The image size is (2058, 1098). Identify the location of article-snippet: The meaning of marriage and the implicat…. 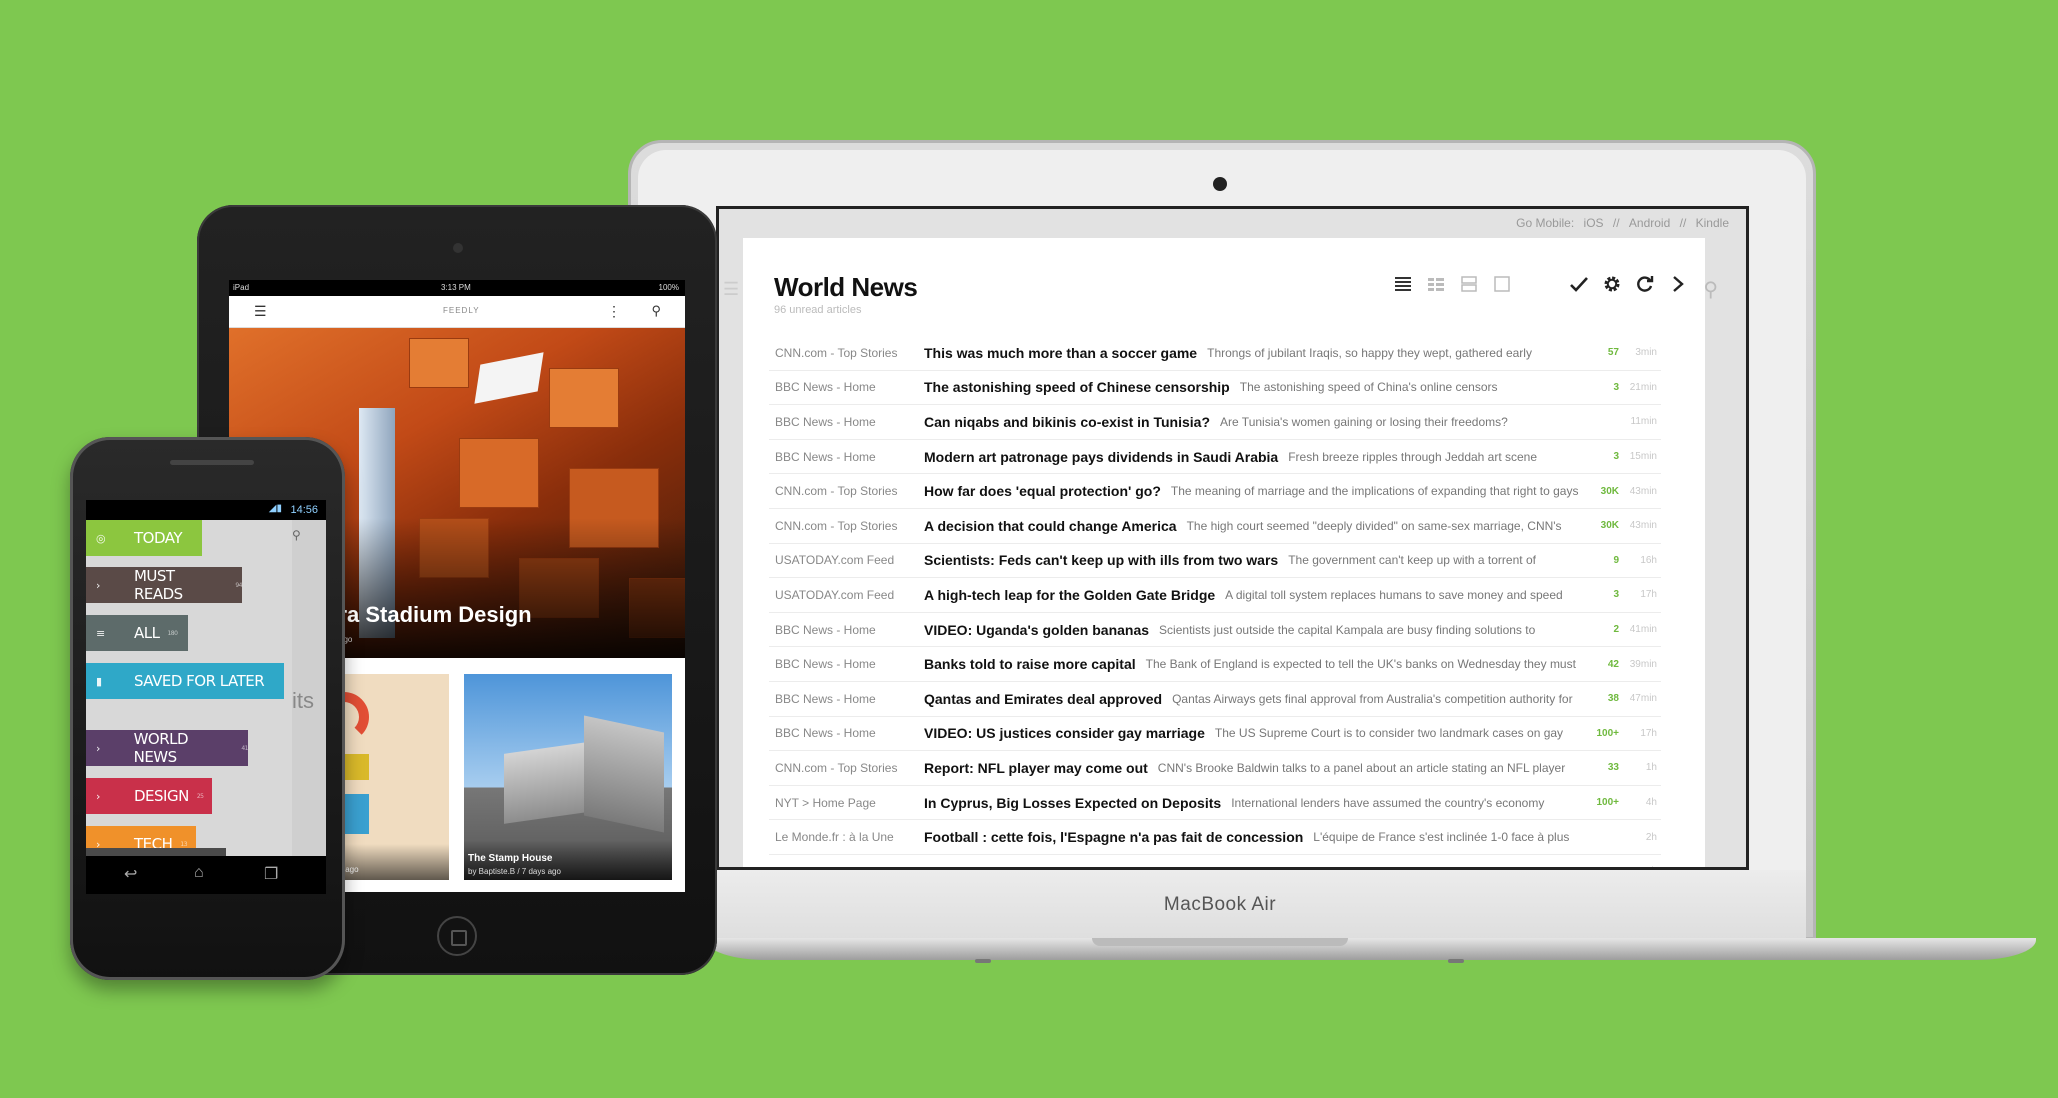
(1374, 491).